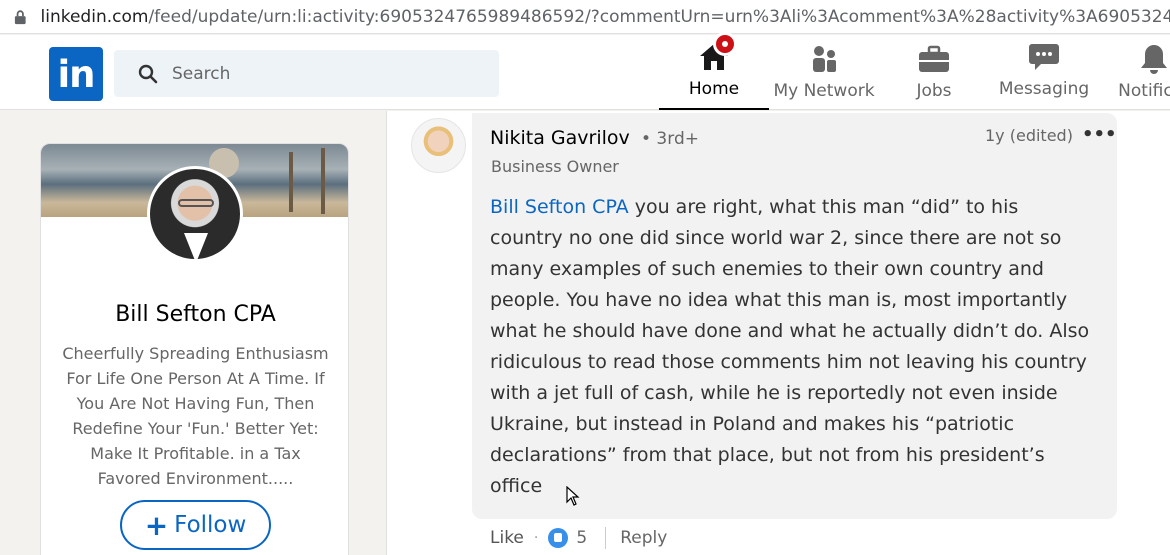  Describe the element at coordinates (194, 314) in the screenshot. I see `profile-name: Bill Sefton CPA` at that location.